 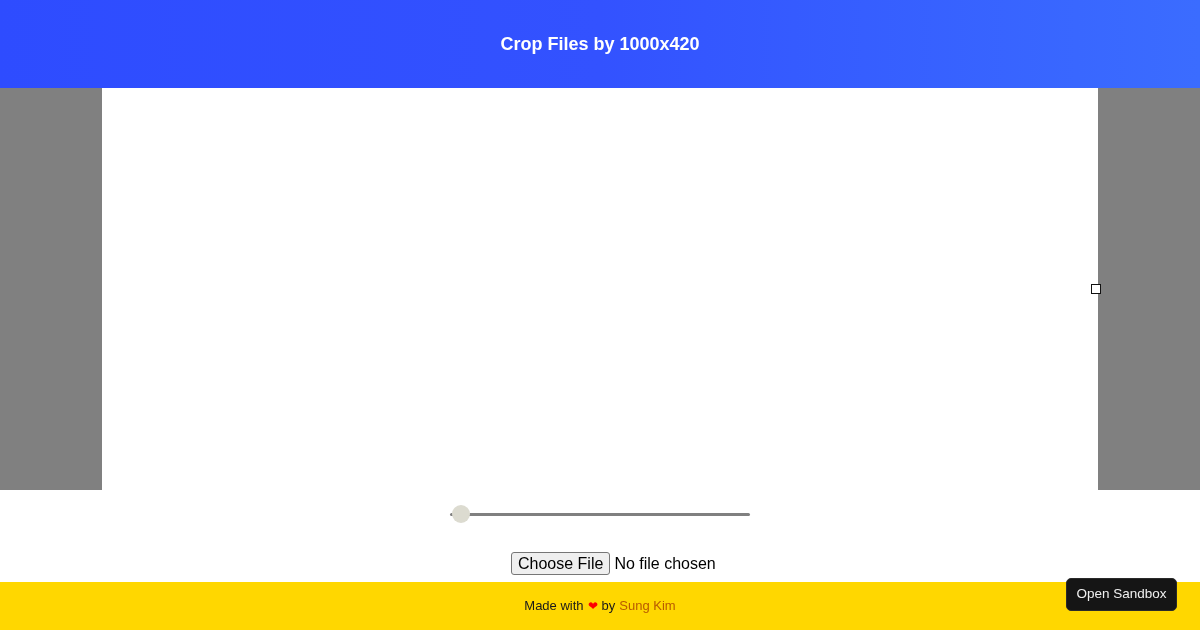 I want to click on zoom-slider-track, so click(x=600, y=514).